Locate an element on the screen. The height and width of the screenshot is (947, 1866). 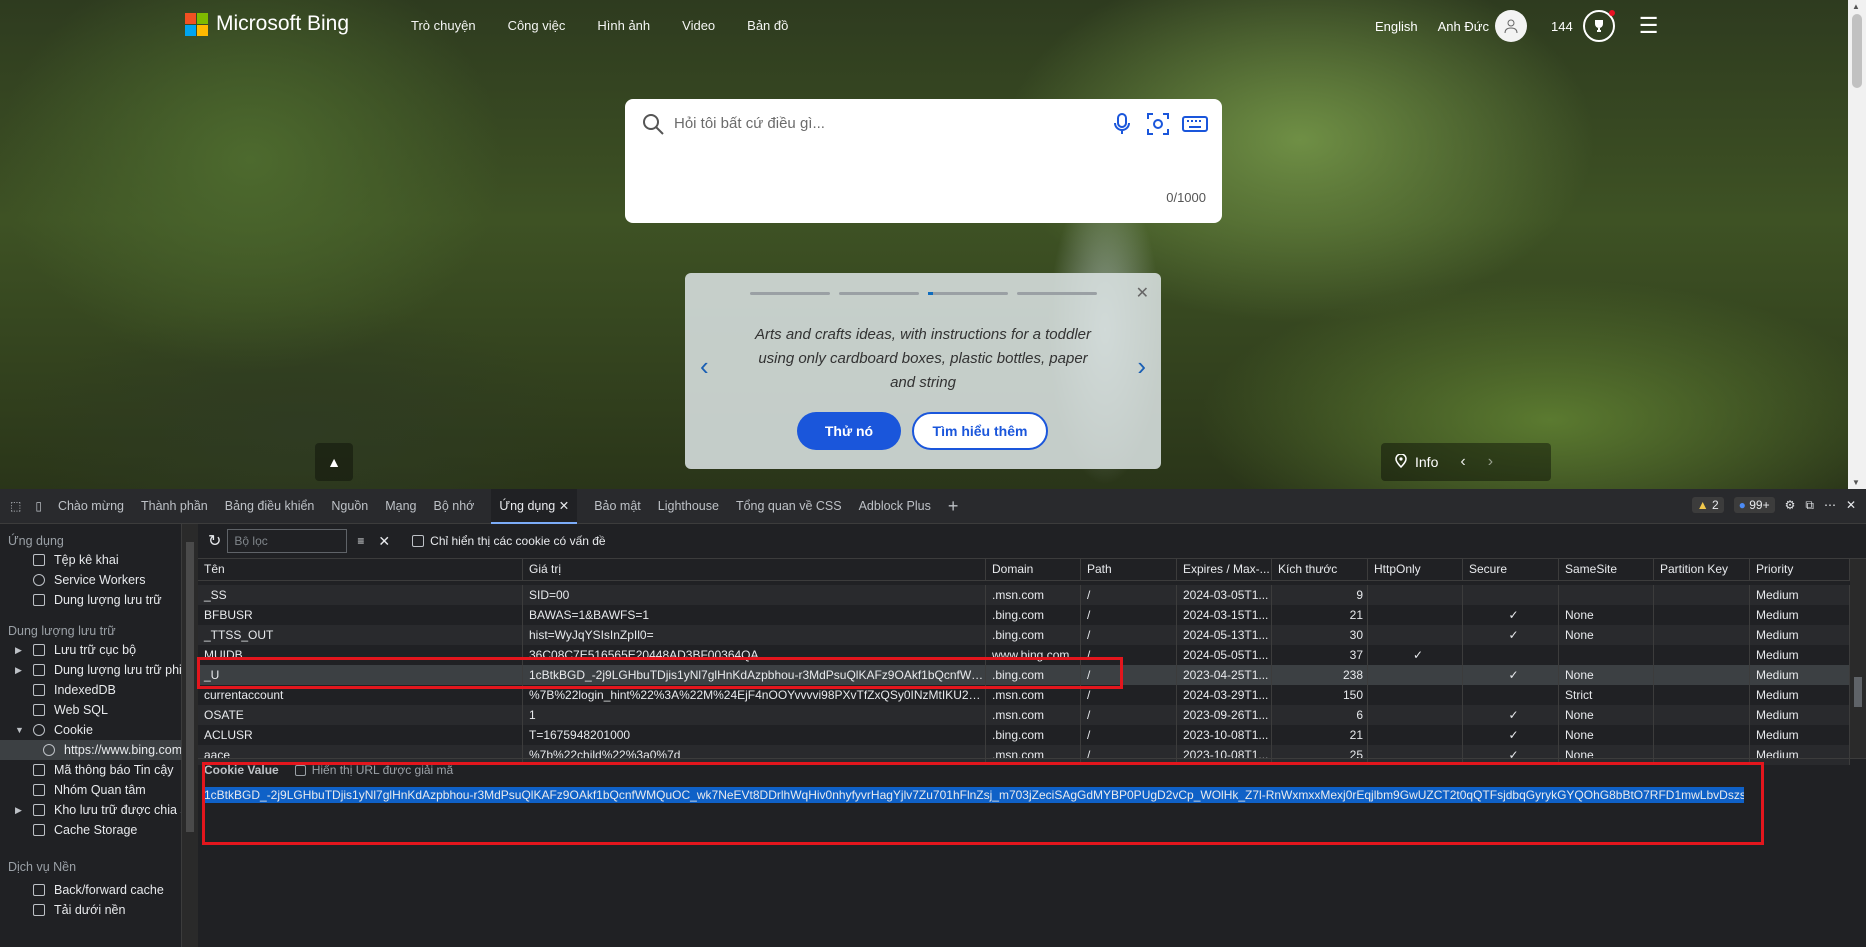
tab-application: Ứng dụng ✕ is located at coordinates (534, 506).